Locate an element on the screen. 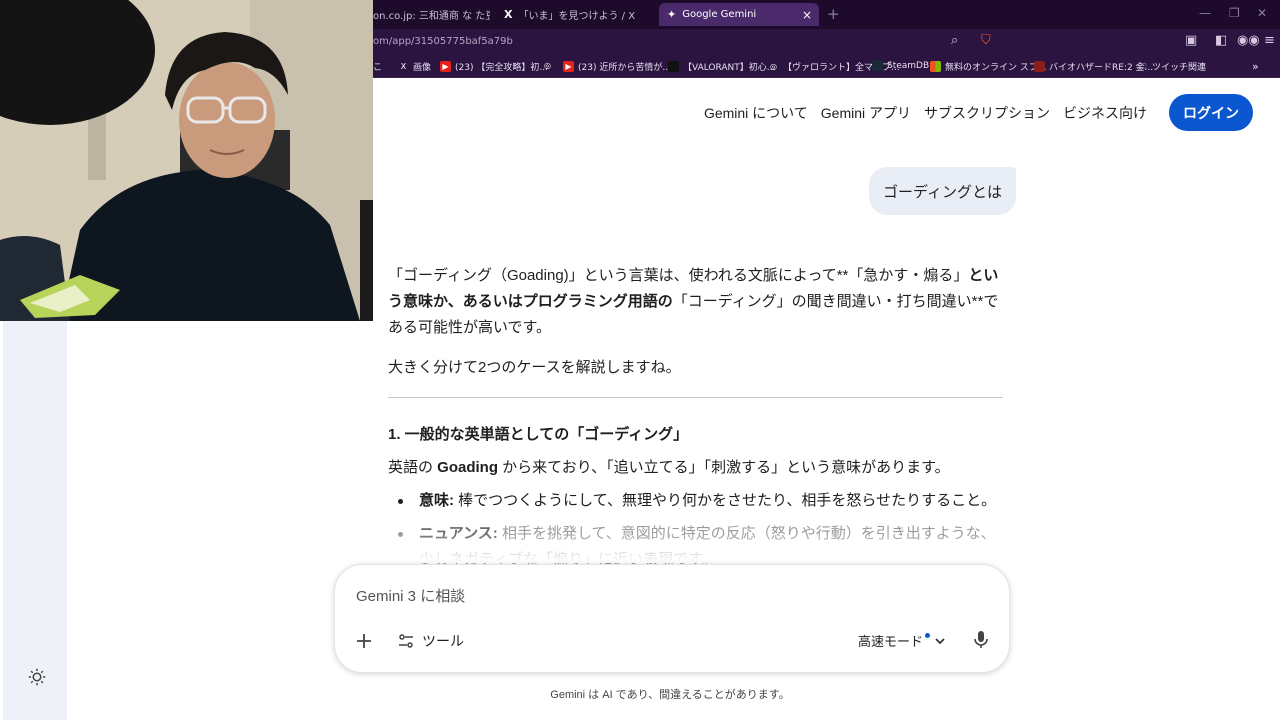 The width and height of the screenshot is (1280, 720). user-message-text: ゴーディングとは is located at coordinates (942, 192).